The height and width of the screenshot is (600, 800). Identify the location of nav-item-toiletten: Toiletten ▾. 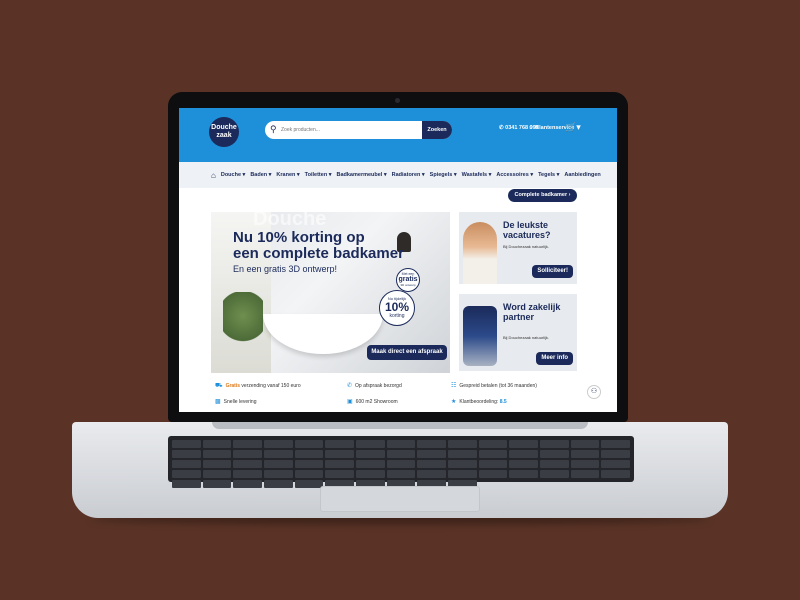
(318, 175).